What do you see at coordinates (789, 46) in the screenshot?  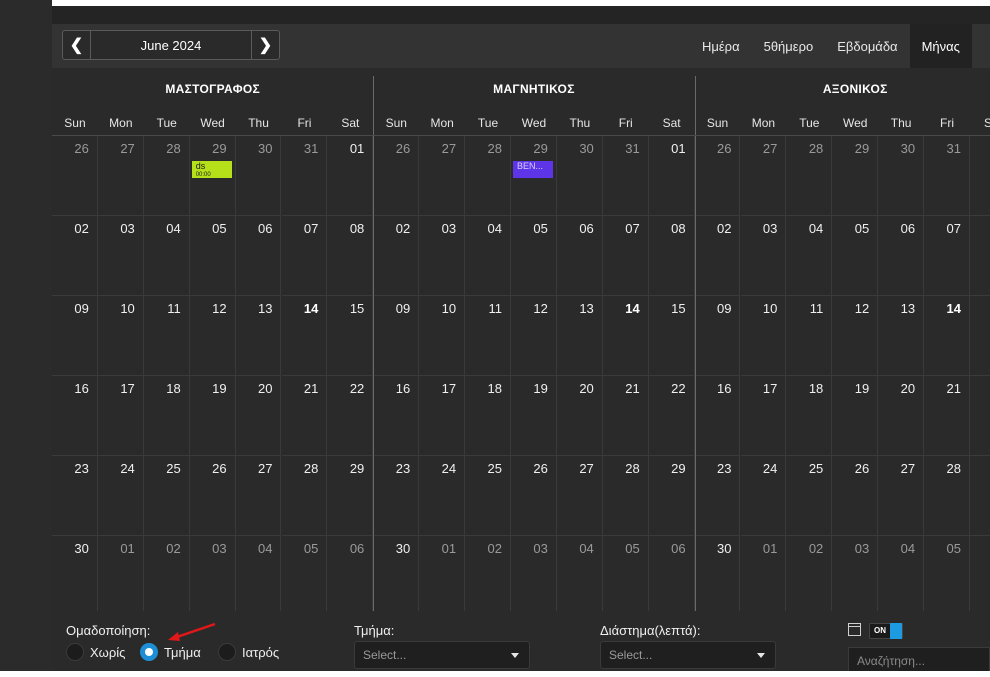 I see `view-tab: 5θήμερο` at bounding box center [789, 46].